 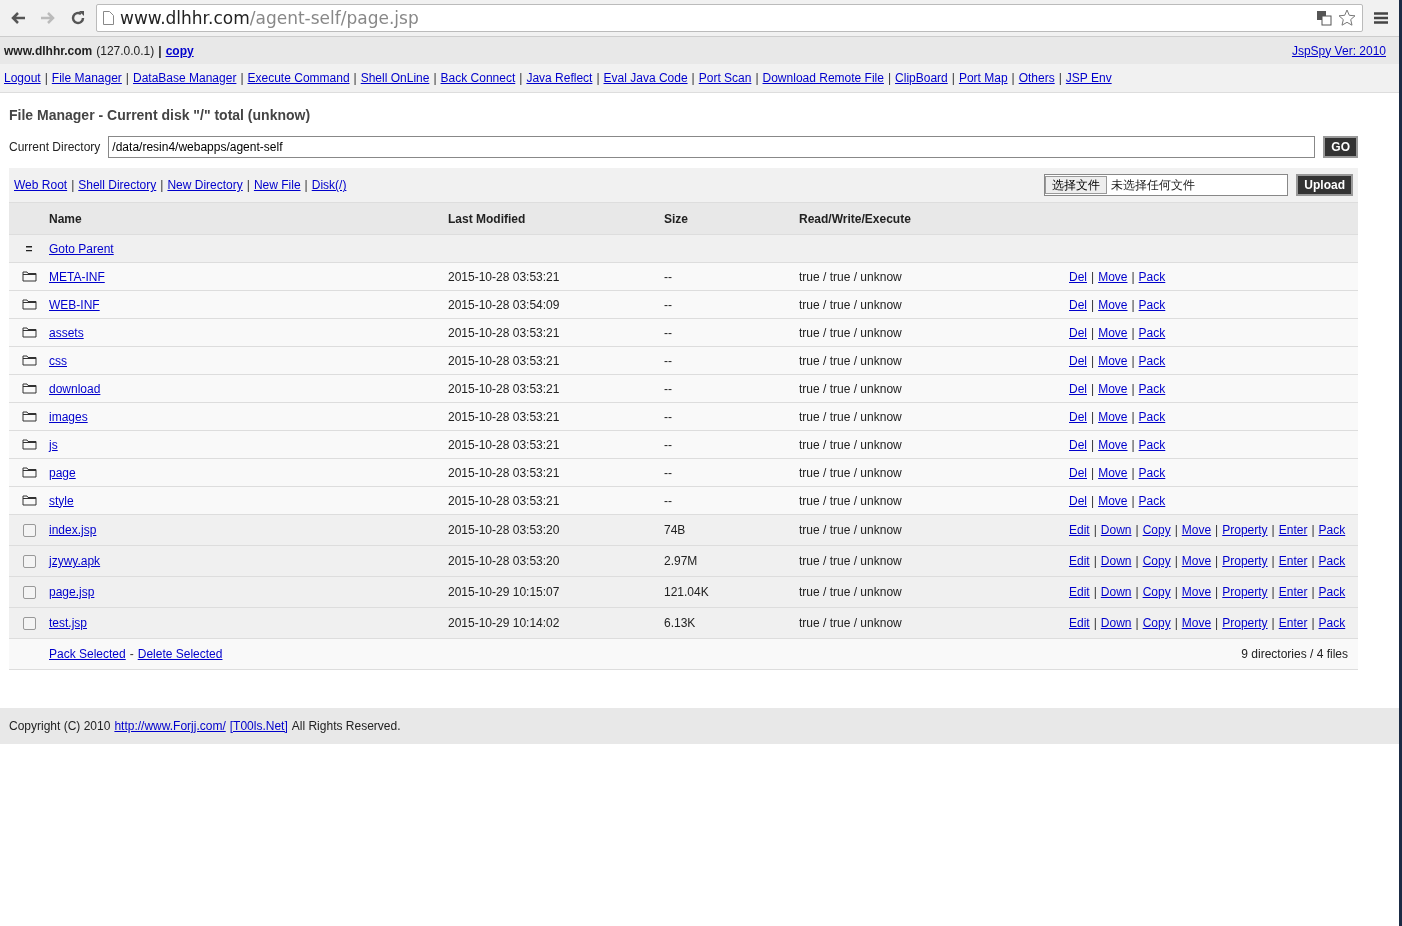 I want to click on nav-link: Back Connect, so click(x=478, y=78).